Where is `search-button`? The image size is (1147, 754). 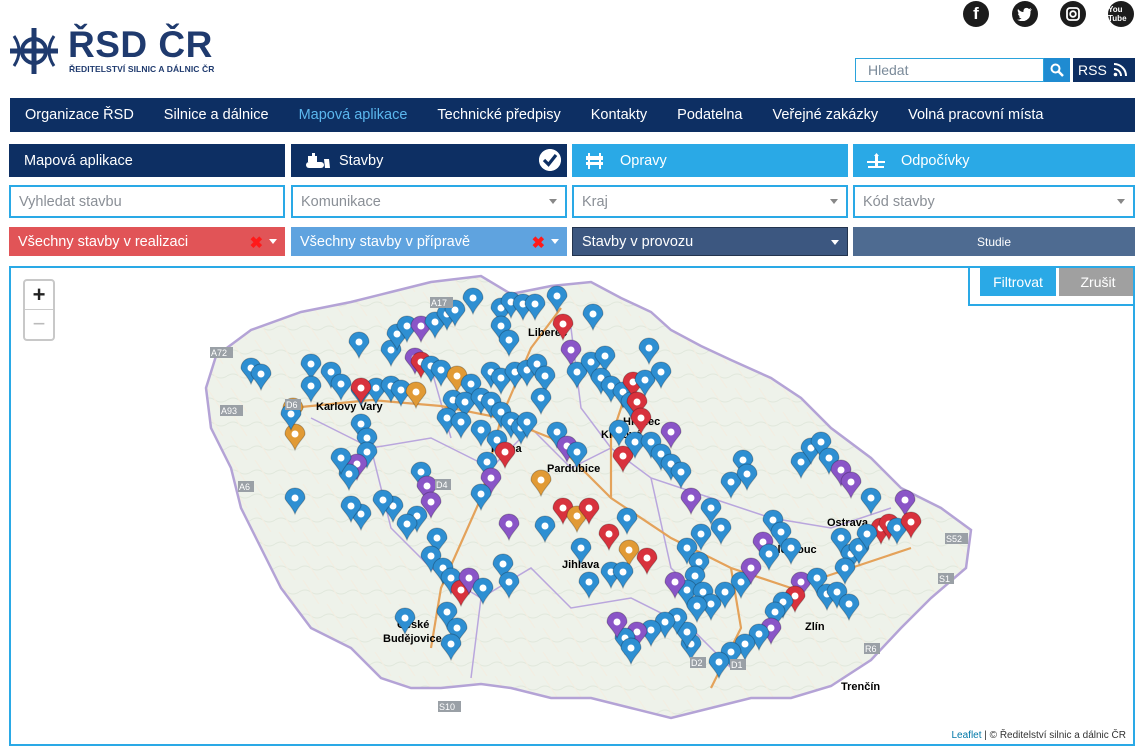
search-button is located at coordinates (1057, 70).